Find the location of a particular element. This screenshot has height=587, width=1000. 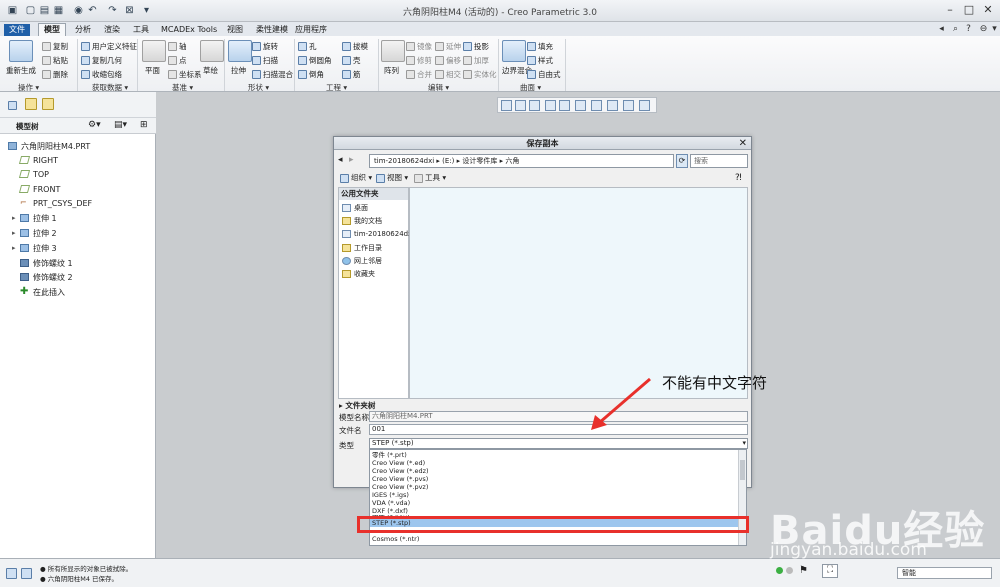

address-bar: tim-20180624dxi ▸ (E:) ▸ 设计零件库 ▸ 六角 is located at coordinates (521, 161).